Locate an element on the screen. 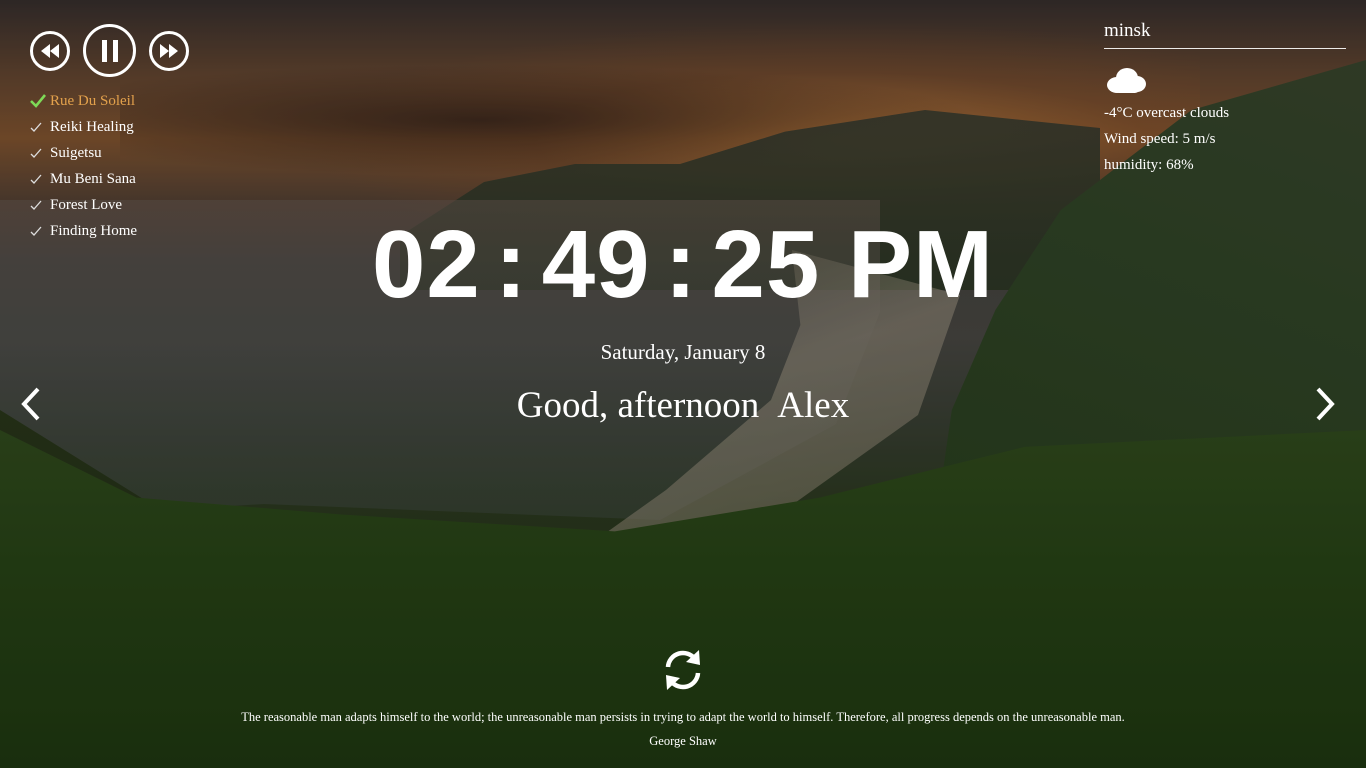 This screenshot has height=768, width=1366. cloud-icon is located at coordinates (1126, 80).